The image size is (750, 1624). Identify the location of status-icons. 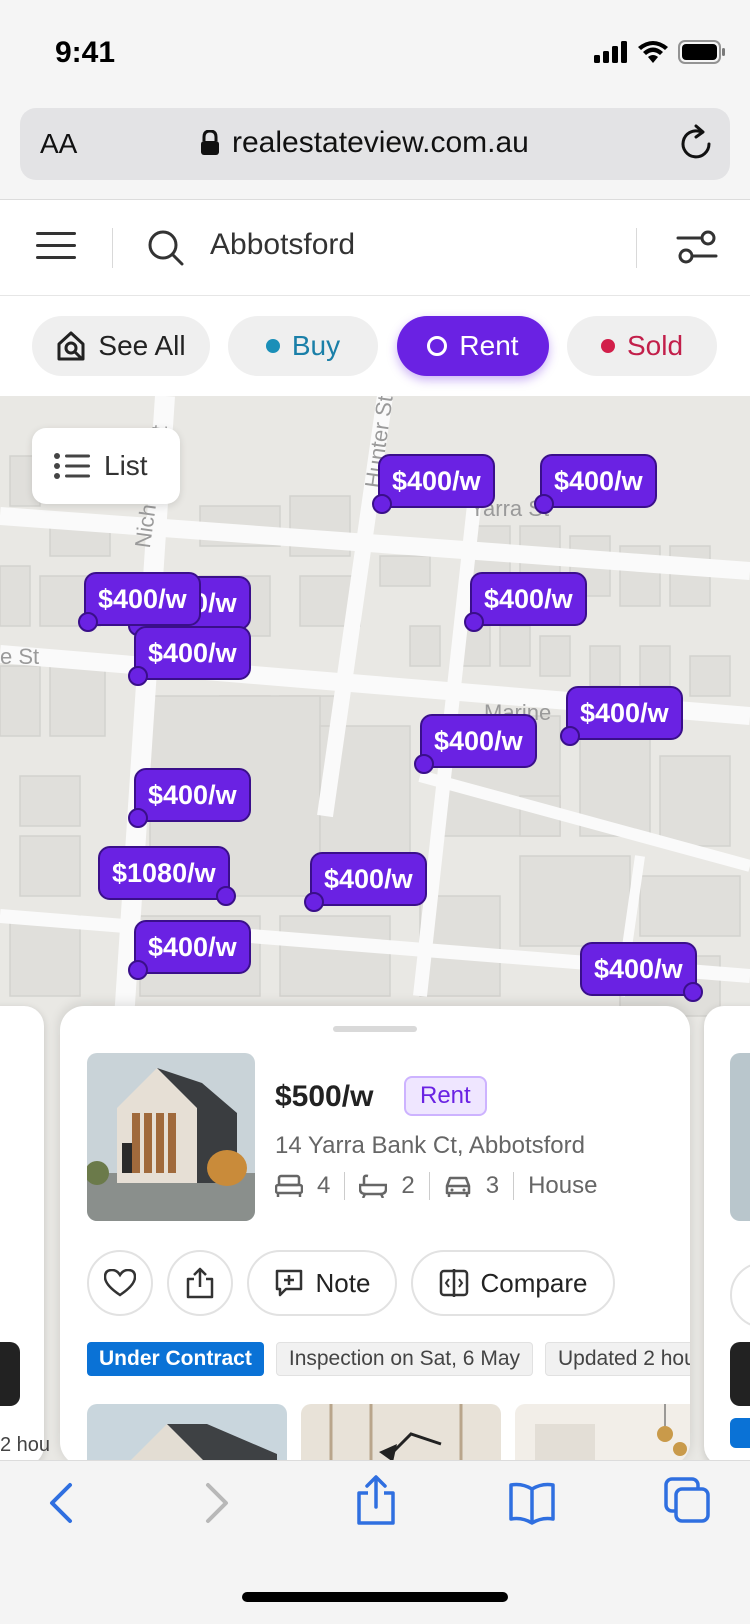
(660, 52).